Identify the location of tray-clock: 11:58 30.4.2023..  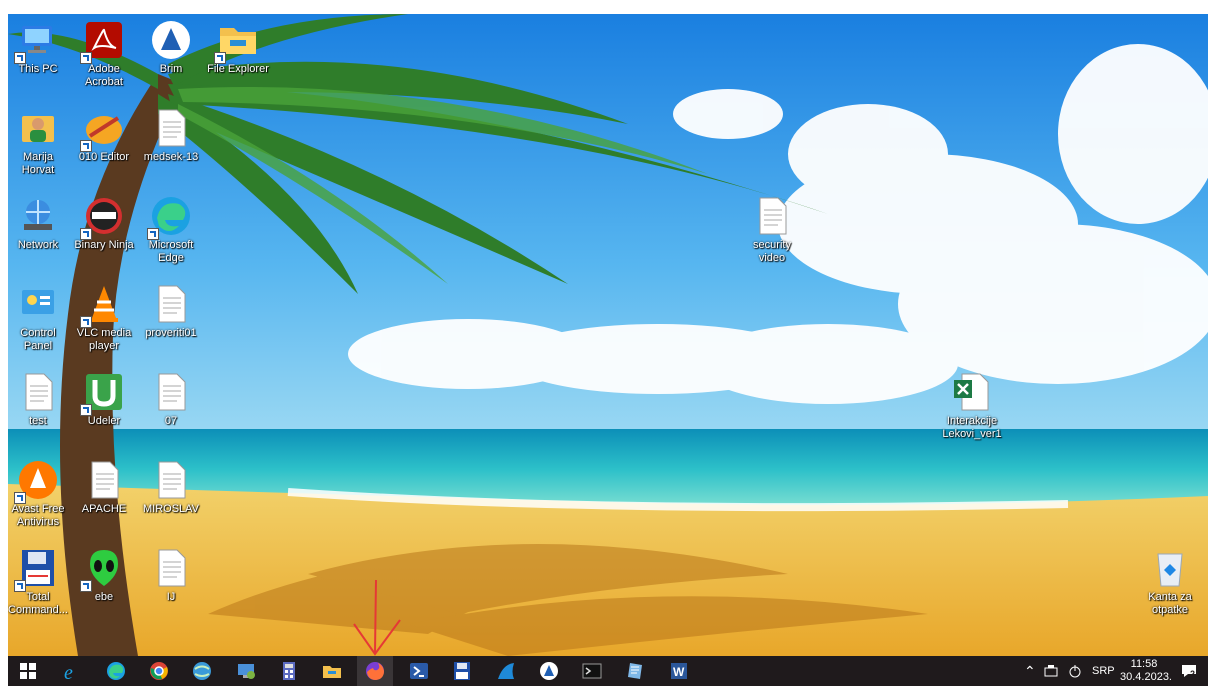
(1146, 671).